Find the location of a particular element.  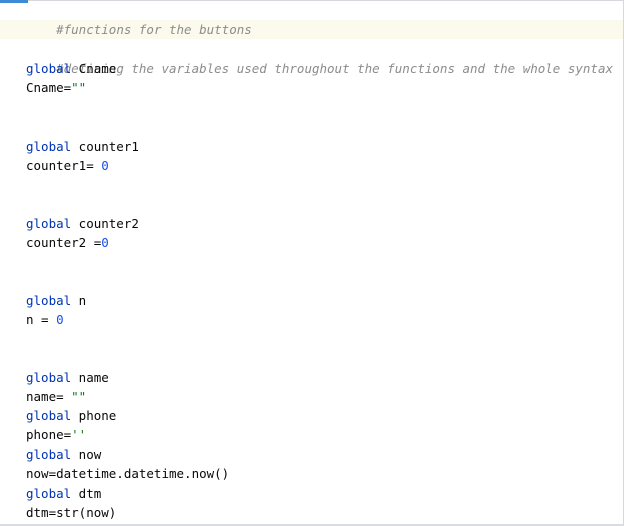

code-line-12: global counter2 is located at coordinates (82, 223).